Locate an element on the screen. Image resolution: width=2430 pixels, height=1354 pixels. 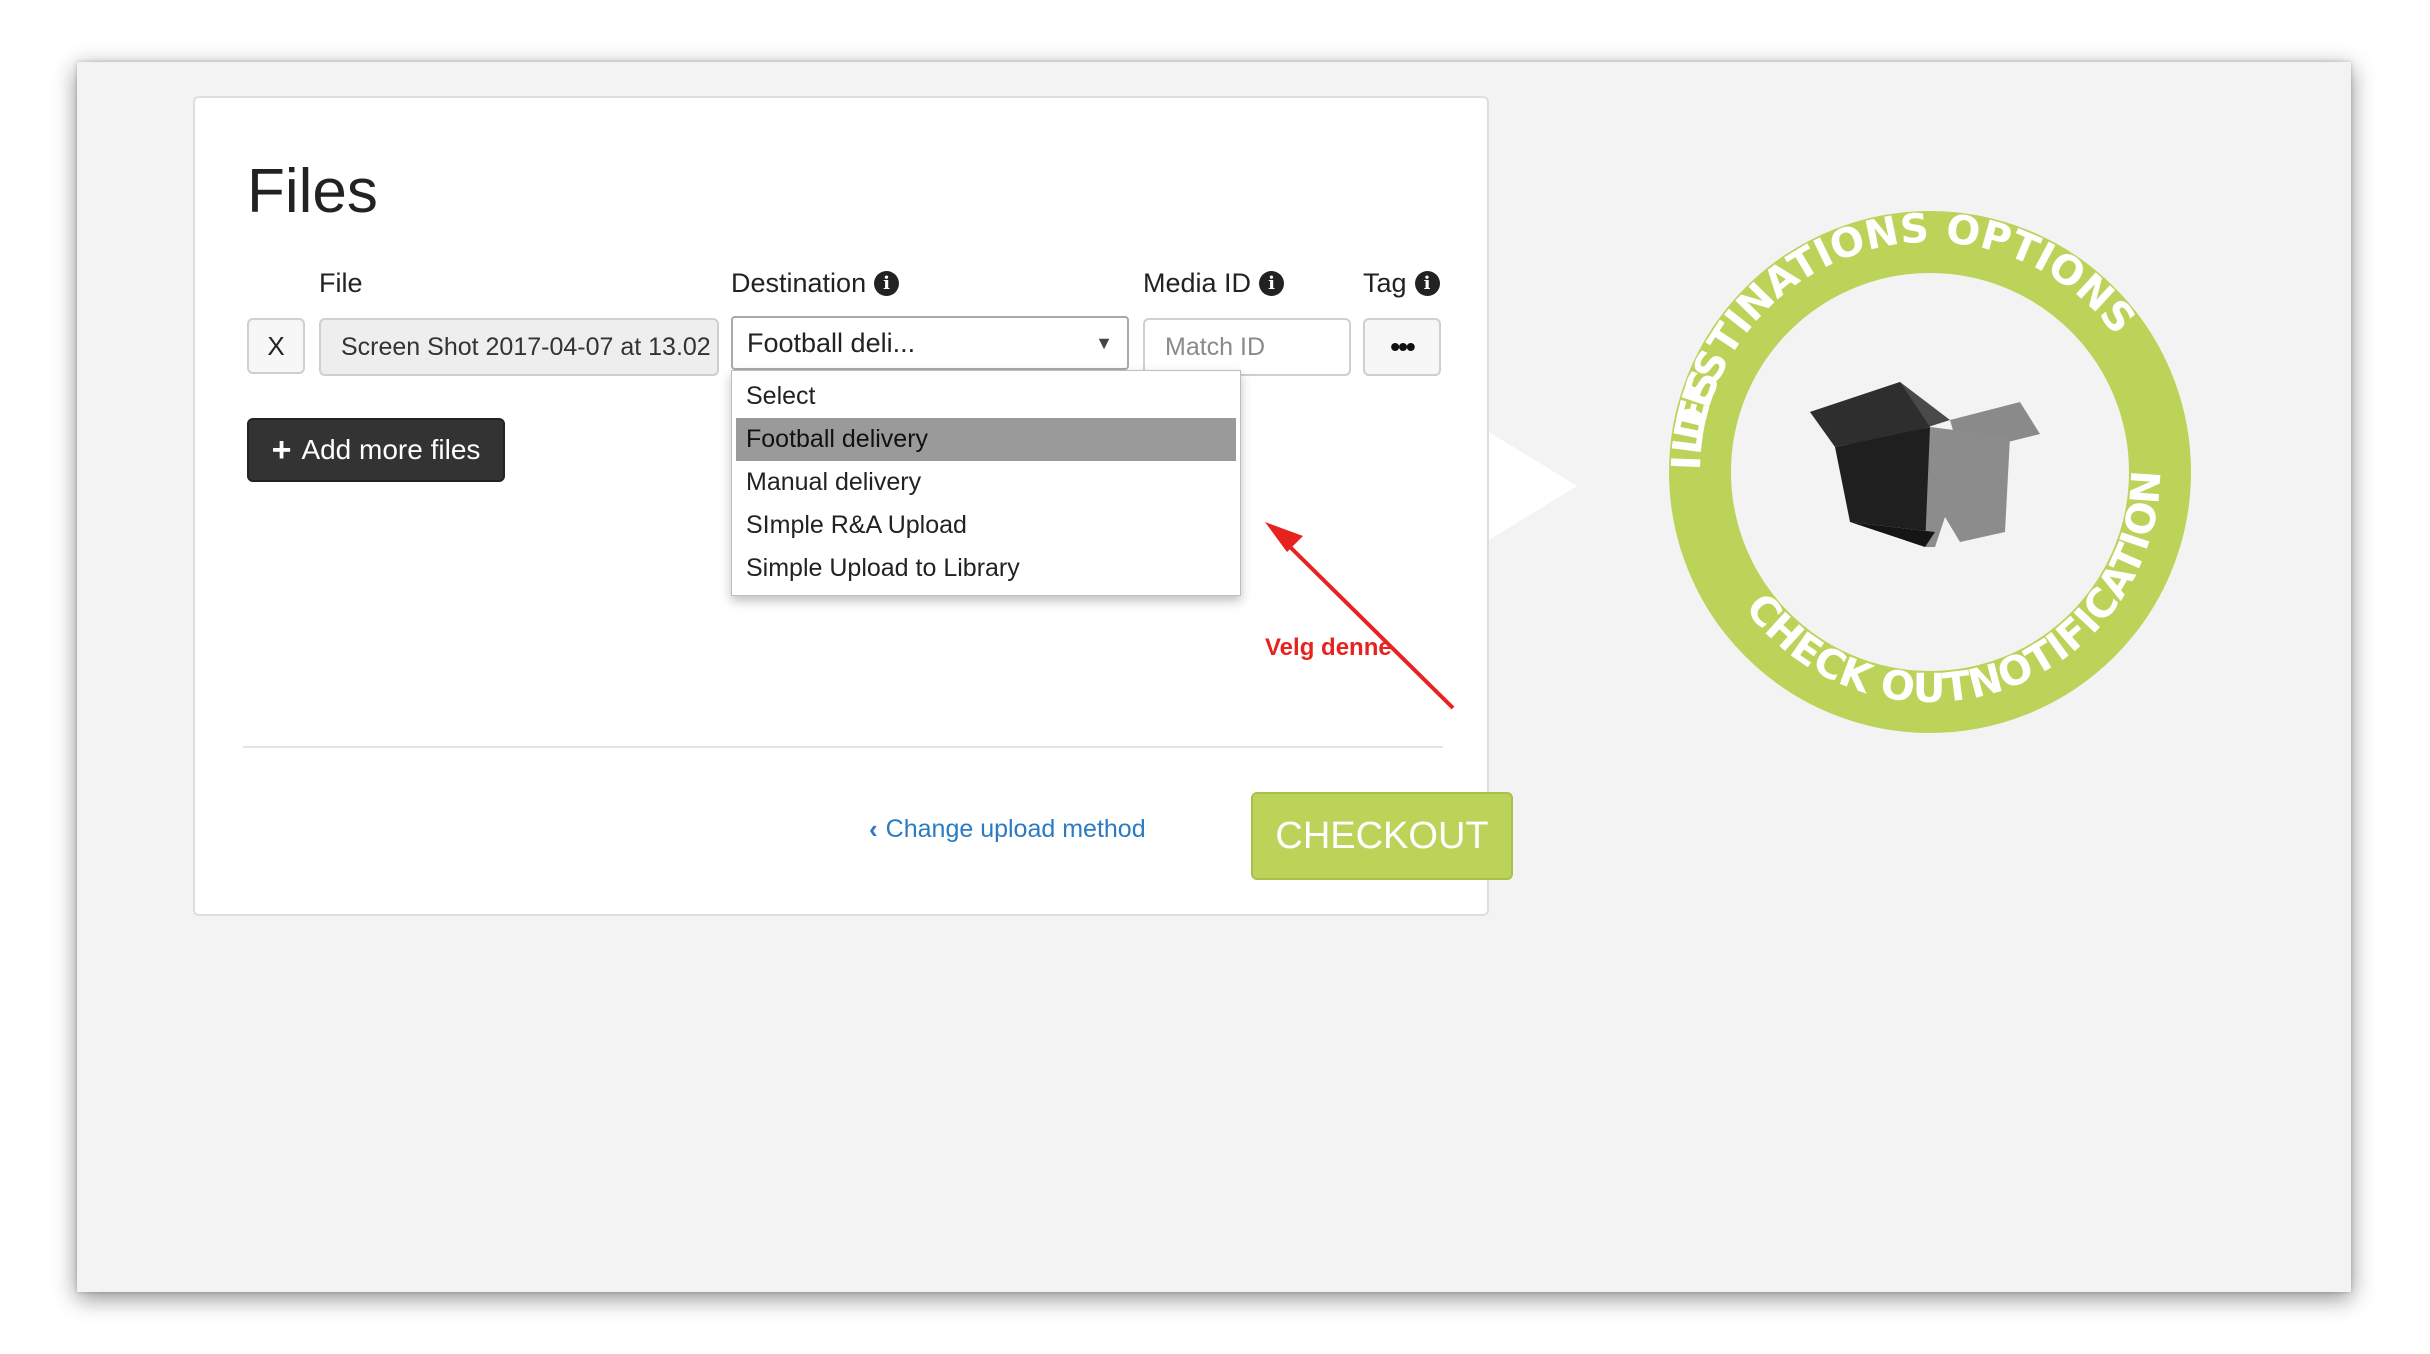
column-header-media-id: Media ID i is located at coordinates (1214, 283).